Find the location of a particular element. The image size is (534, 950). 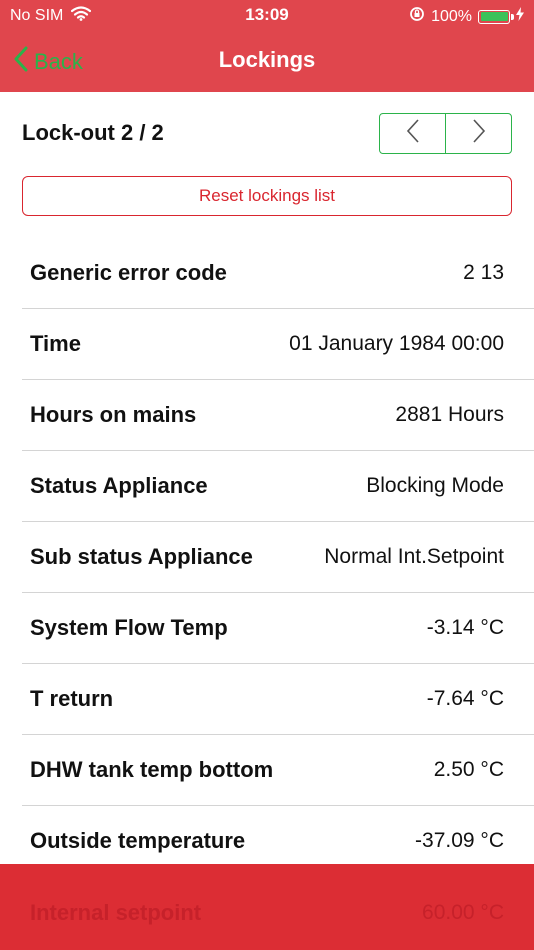

row-label: DHW tank temp bottom is located at coordinates (152, 769).